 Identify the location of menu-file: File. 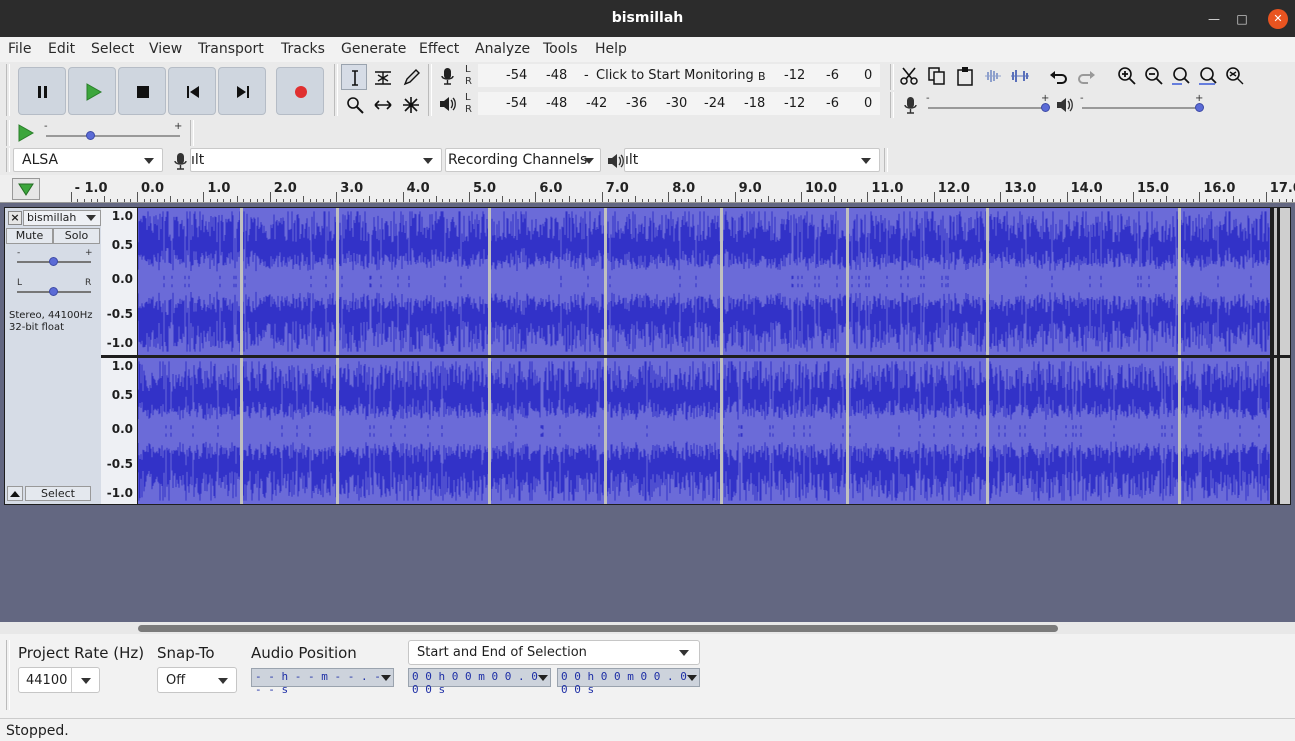
(19, 49).